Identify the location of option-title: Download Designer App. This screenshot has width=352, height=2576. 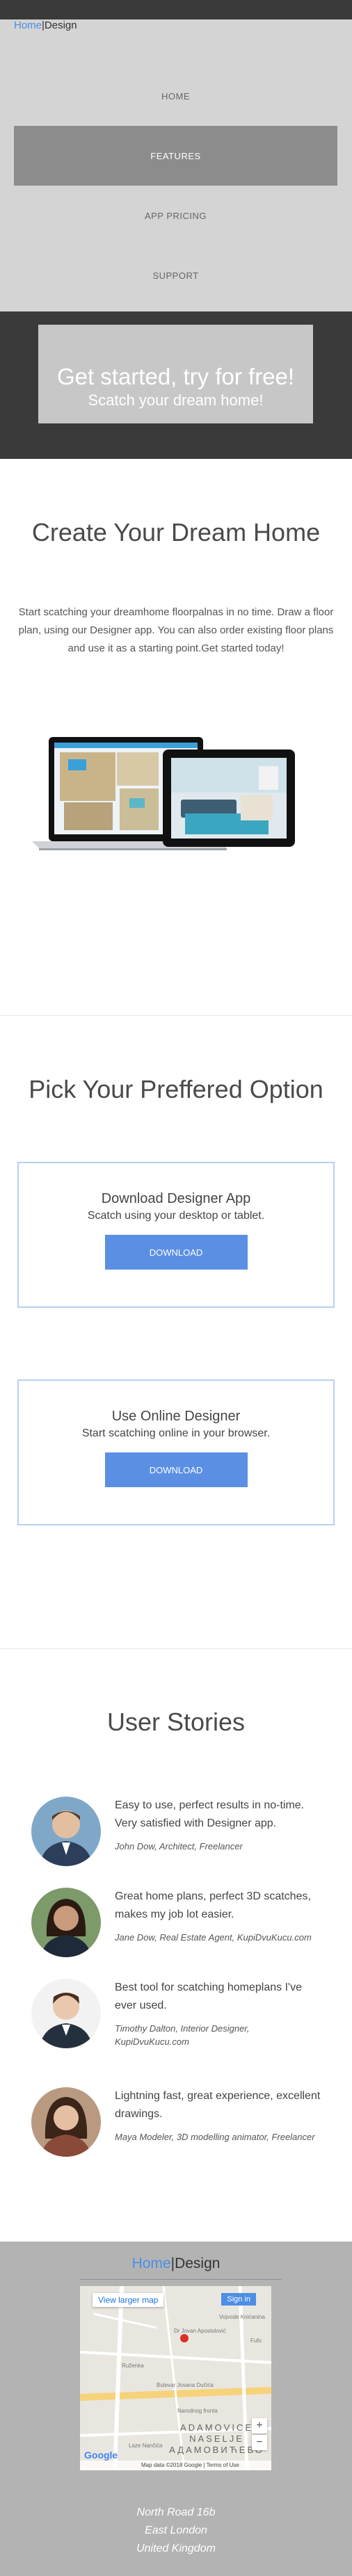
(176, 1198).